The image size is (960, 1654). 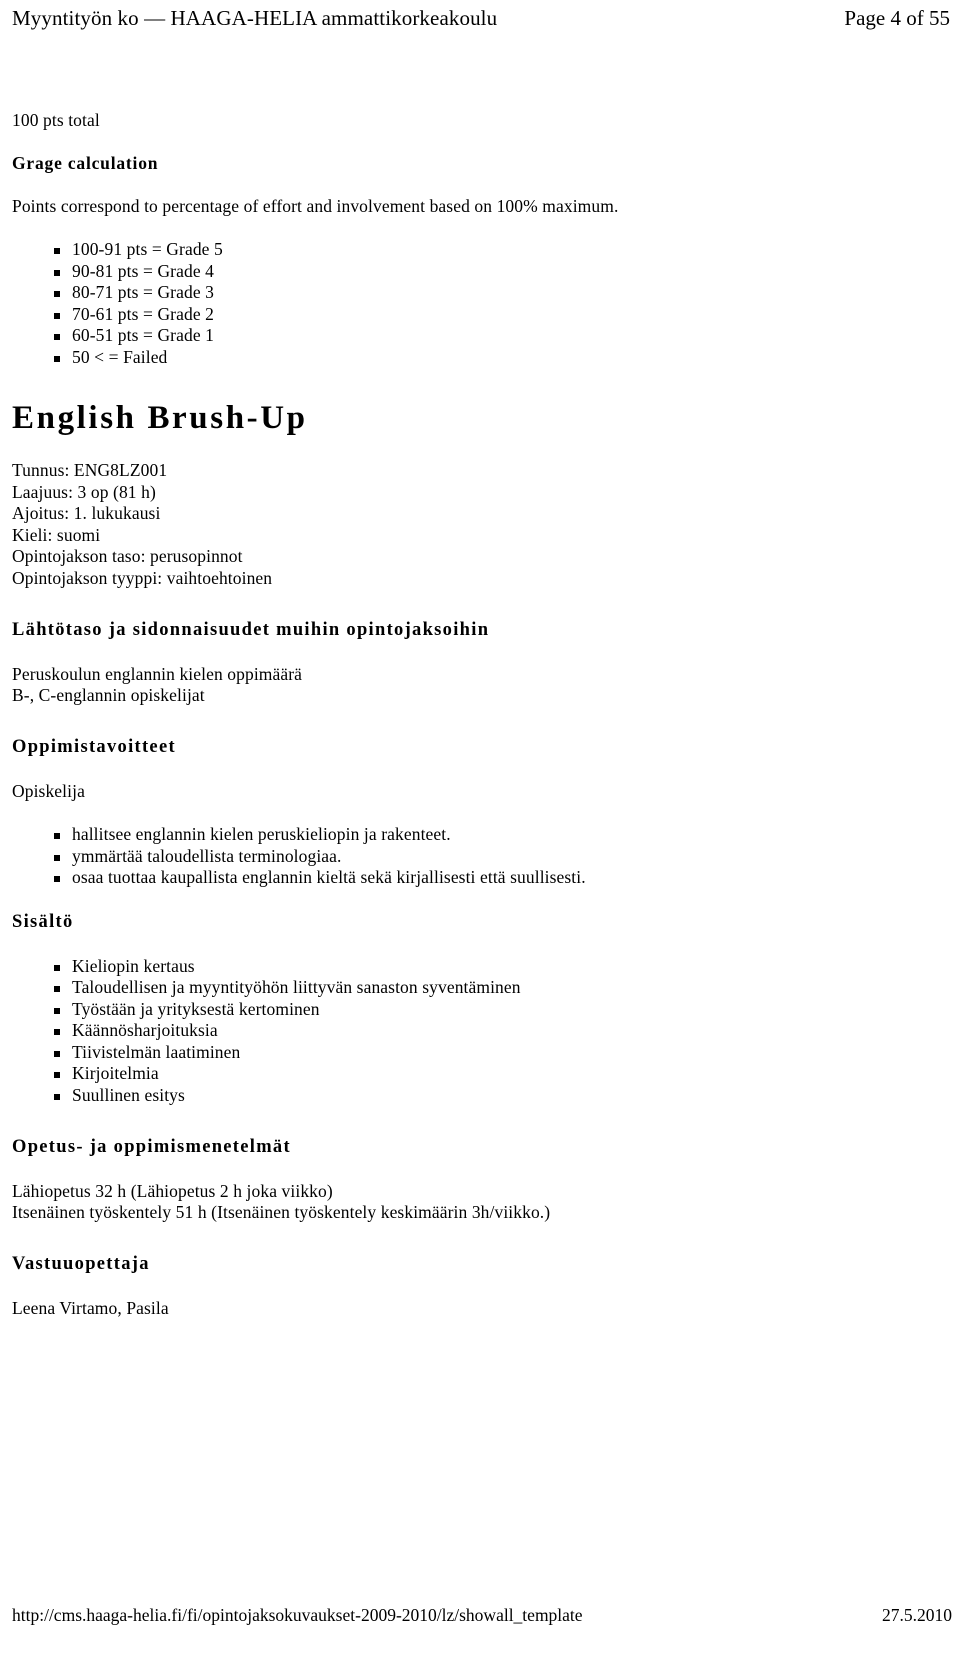 What do you see at coordinates (56, 120) in the screenshot?
I see `points-total-line: 100 pts total` at bounding box center [56, 120].